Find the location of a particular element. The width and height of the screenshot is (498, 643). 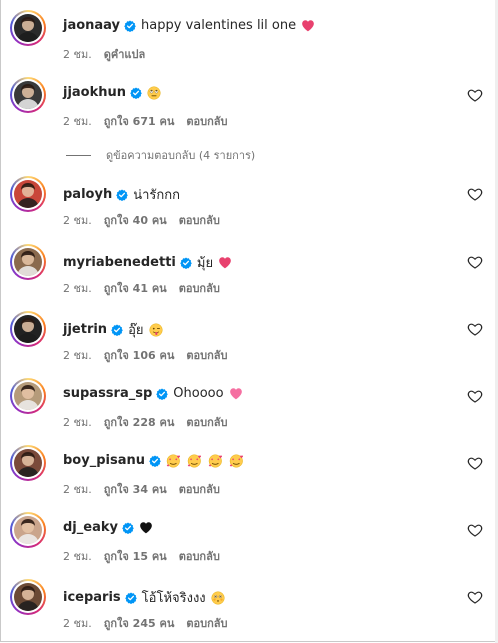

comment-like-count: ถูกใจ 671 คน is located at coordinates (139, 121).